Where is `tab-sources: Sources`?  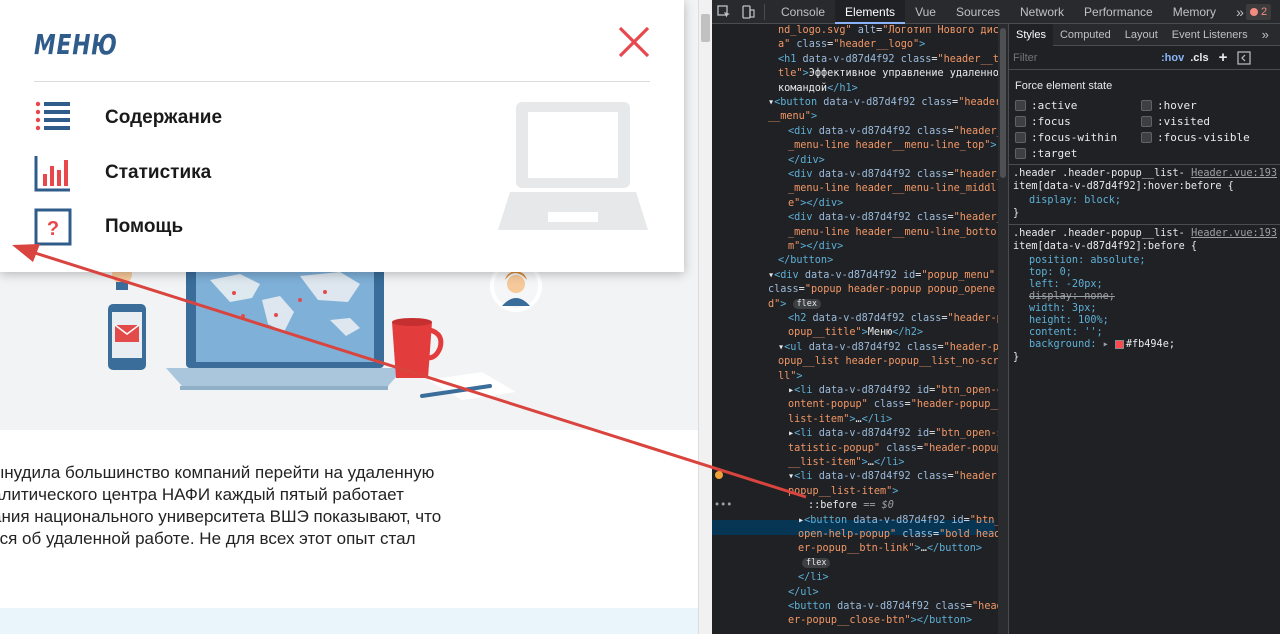
tab-sources: Sources is located at coordinates (978, 12).